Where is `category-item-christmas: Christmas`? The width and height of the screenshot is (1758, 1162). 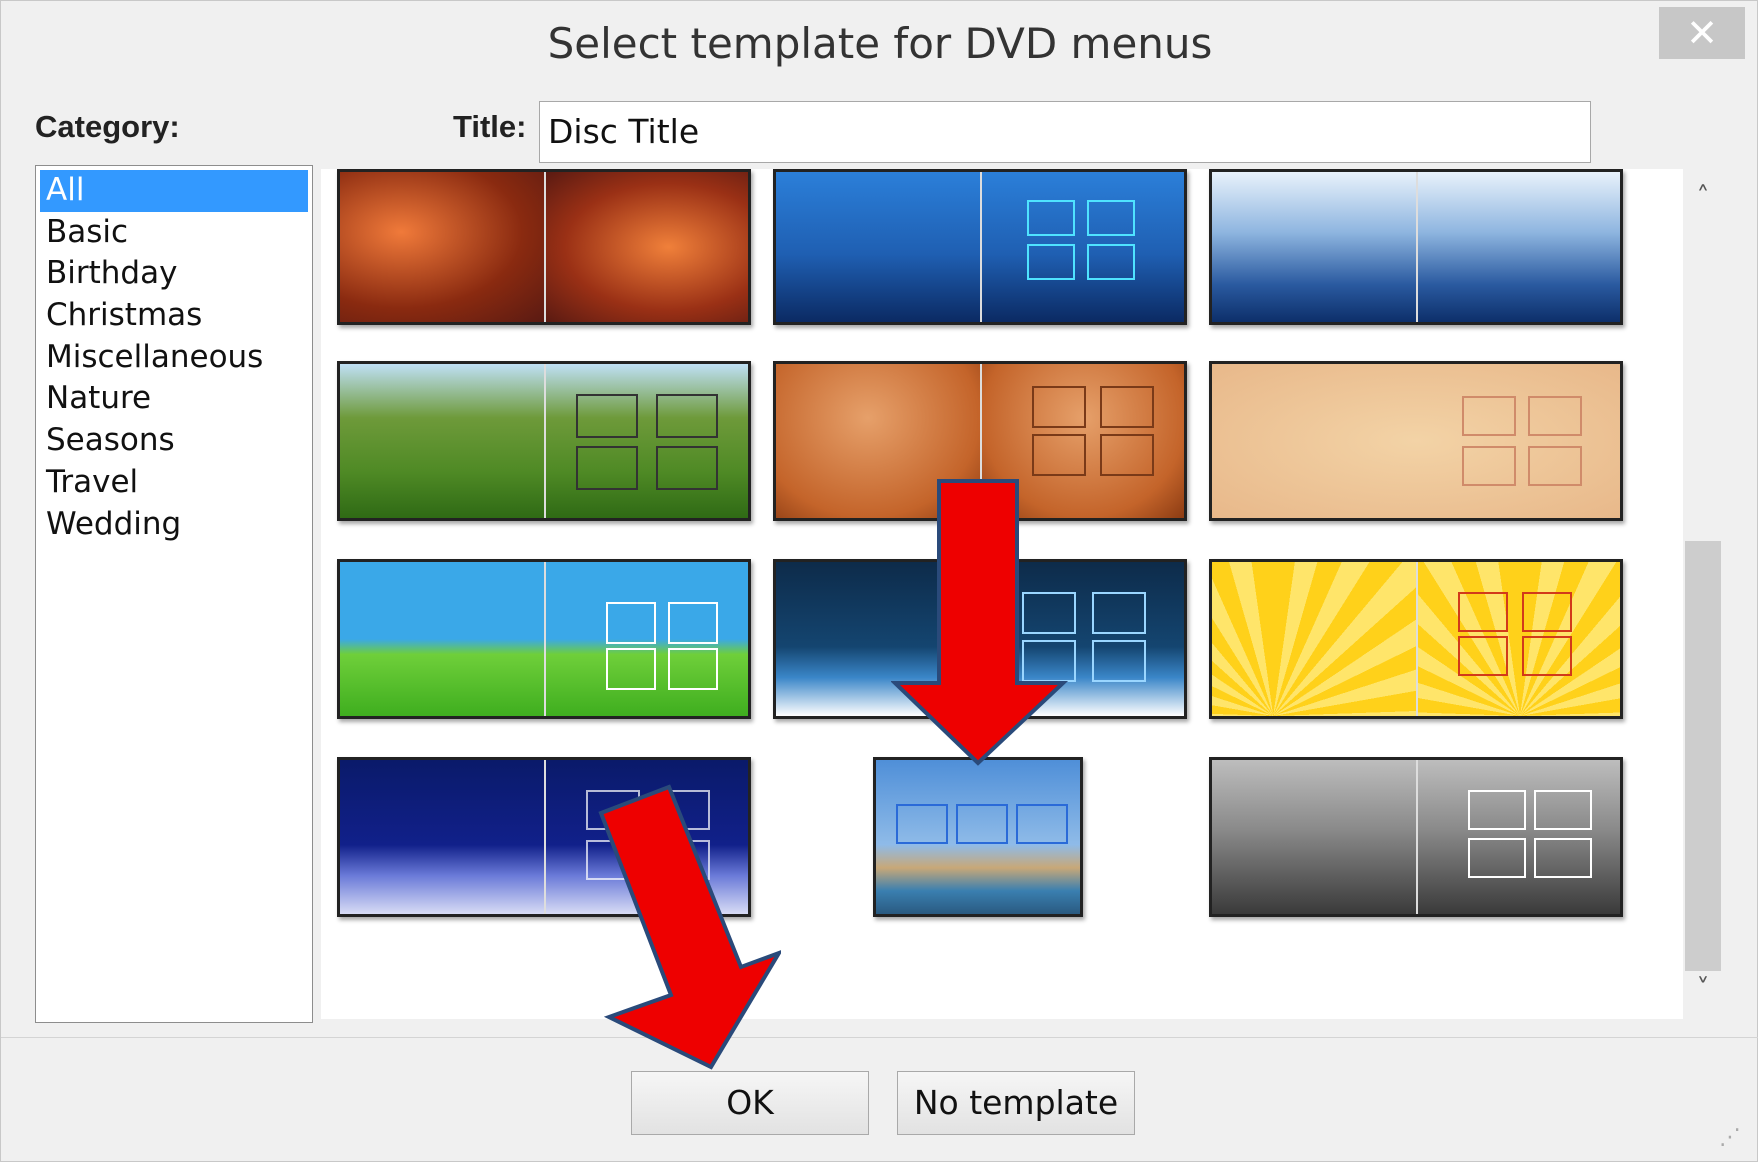 category-item-christmas: Christmas is located at coordinates (174, 316).